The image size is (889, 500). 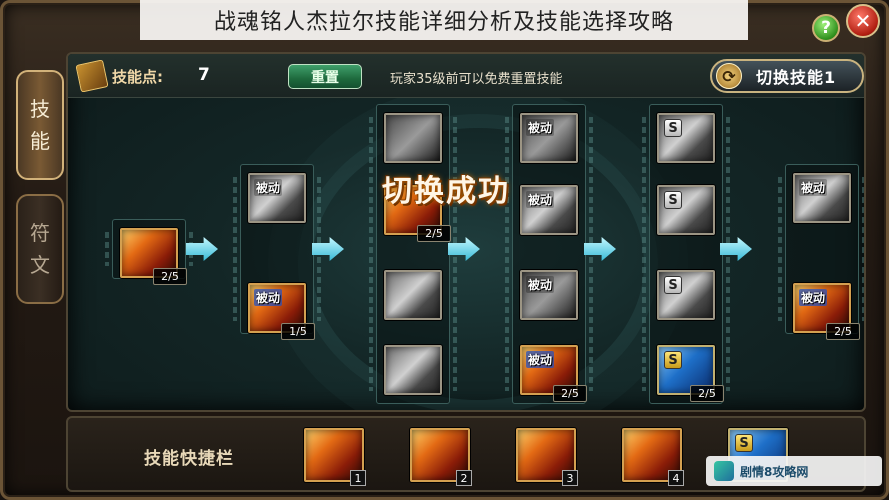 What do you see at coordinates (686, 254) in the screenshot?
I see `skill-column: S S S S 2/5` at bounding box center [686, 254].